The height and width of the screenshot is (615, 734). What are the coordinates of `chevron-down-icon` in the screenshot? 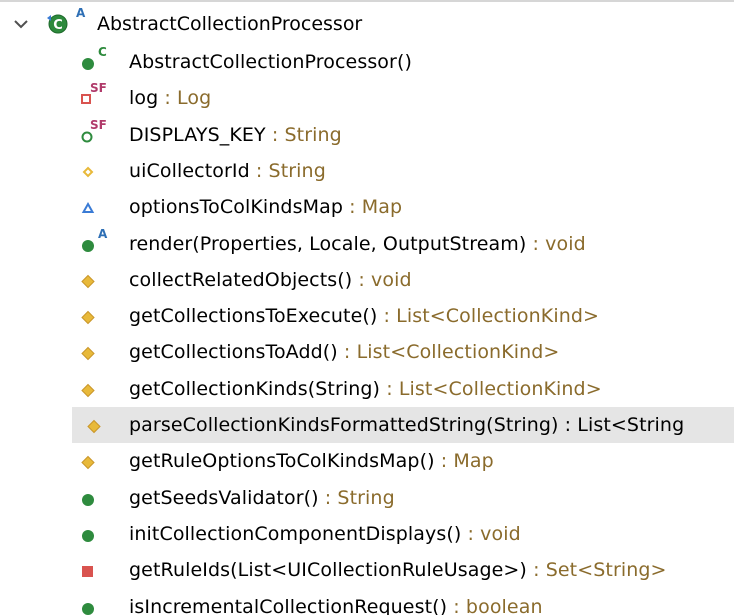 It's located at (21, 24).